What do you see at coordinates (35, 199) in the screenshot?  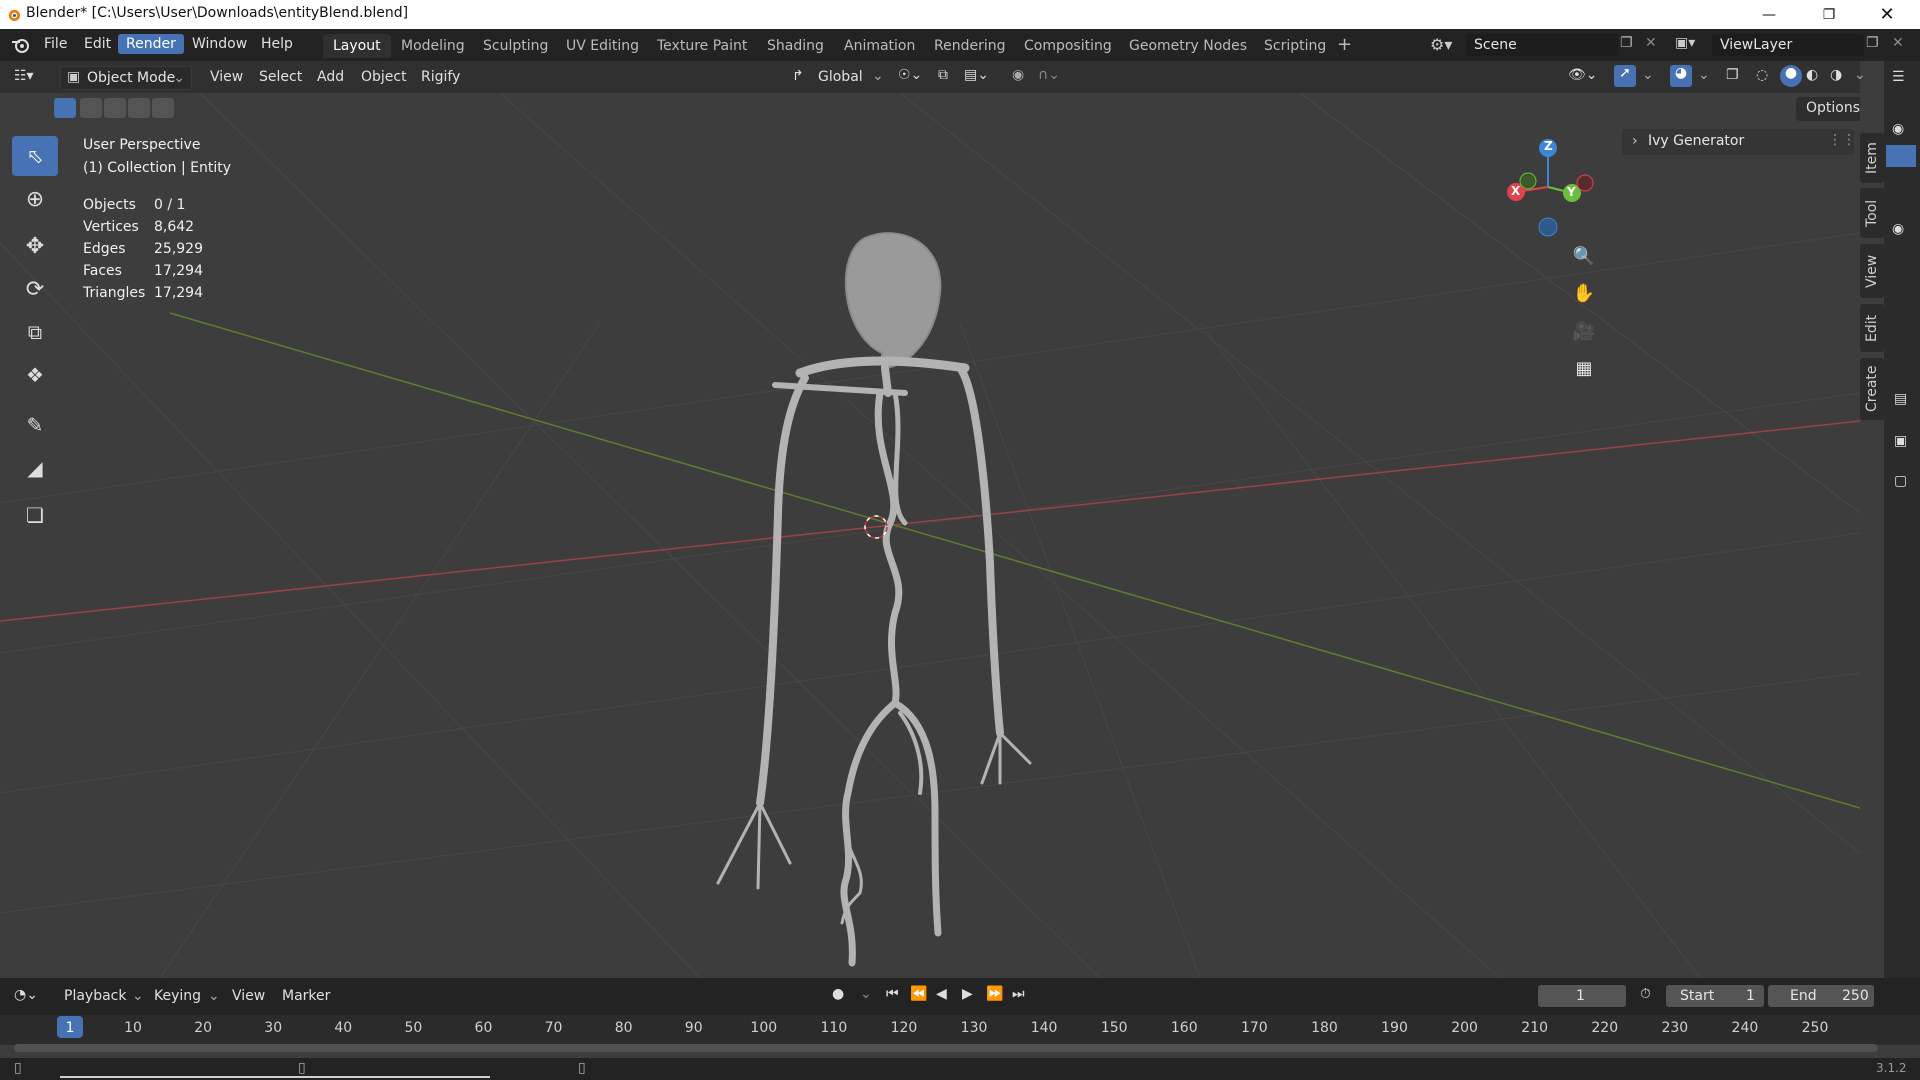 I see `cursor-tool: ⊕` at bounding box center [35, 199].